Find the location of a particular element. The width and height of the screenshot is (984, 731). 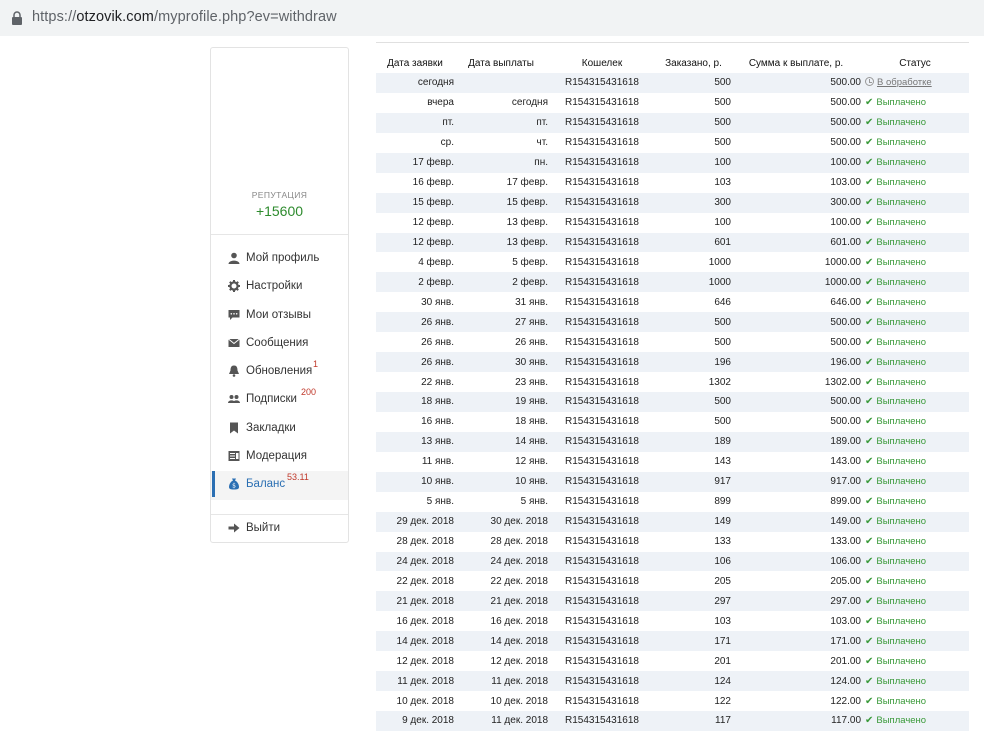

menu-item-updates: Обновления 1 is located at coordinates (279, 372).